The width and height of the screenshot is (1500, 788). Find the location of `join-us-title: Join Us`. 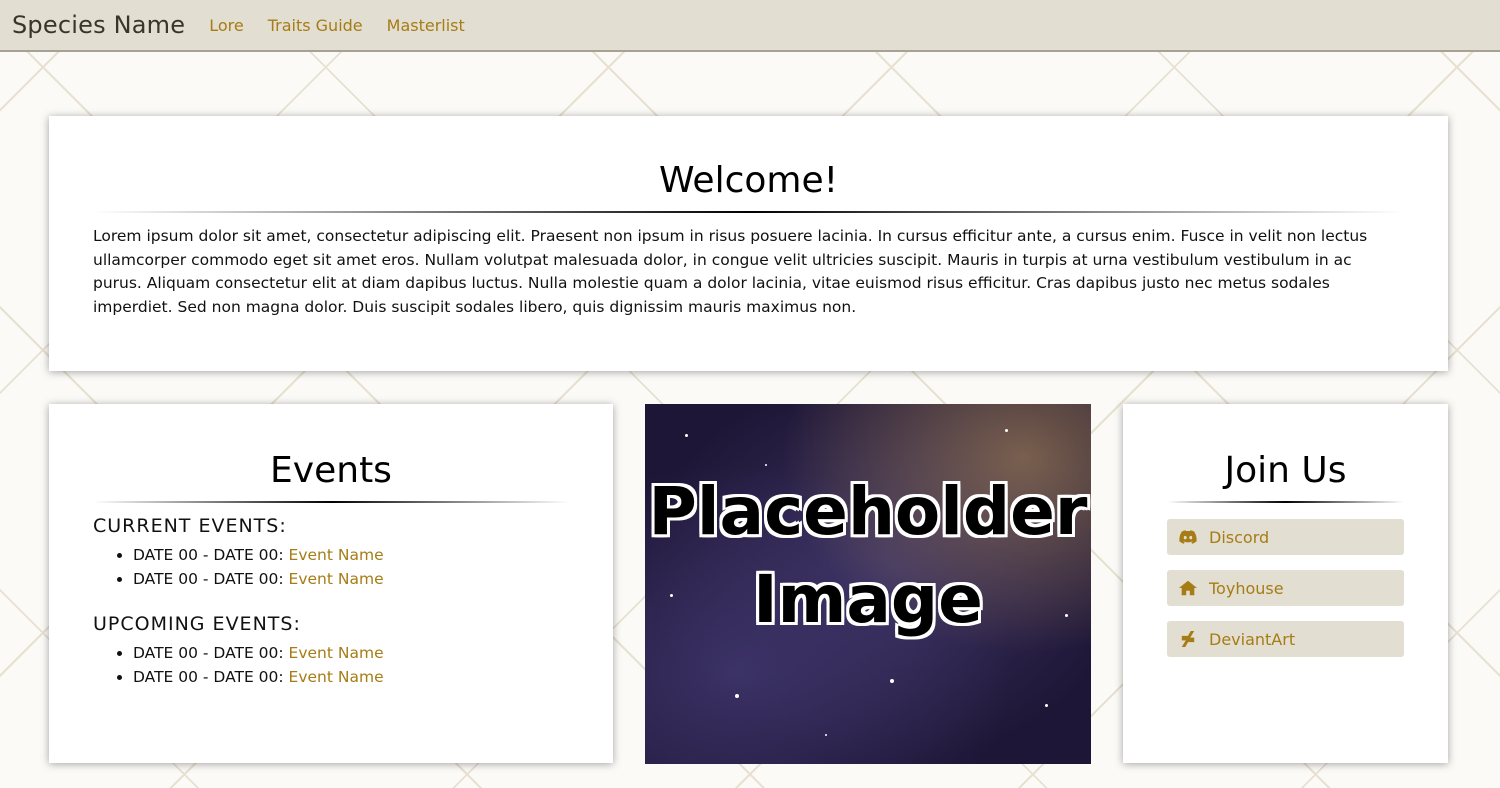

join-us-title: Join Us is located at coordinates (1285, 470).